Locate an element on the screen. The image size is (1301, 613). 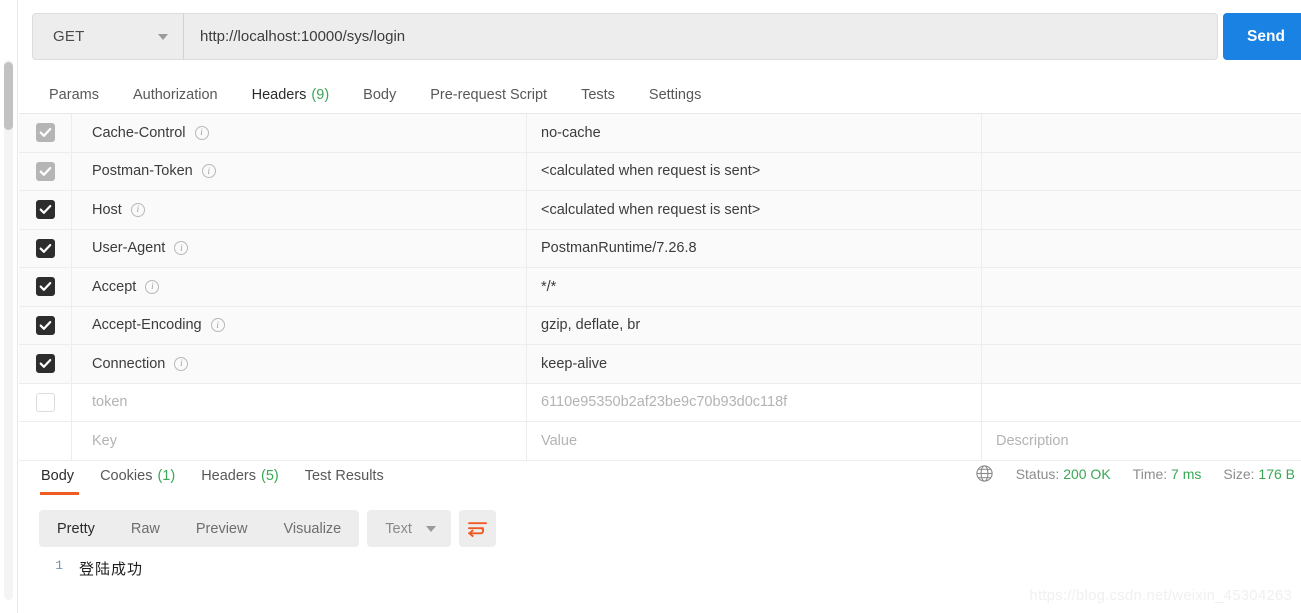
header-value-cell: */* is located at coordinates (754, 287).